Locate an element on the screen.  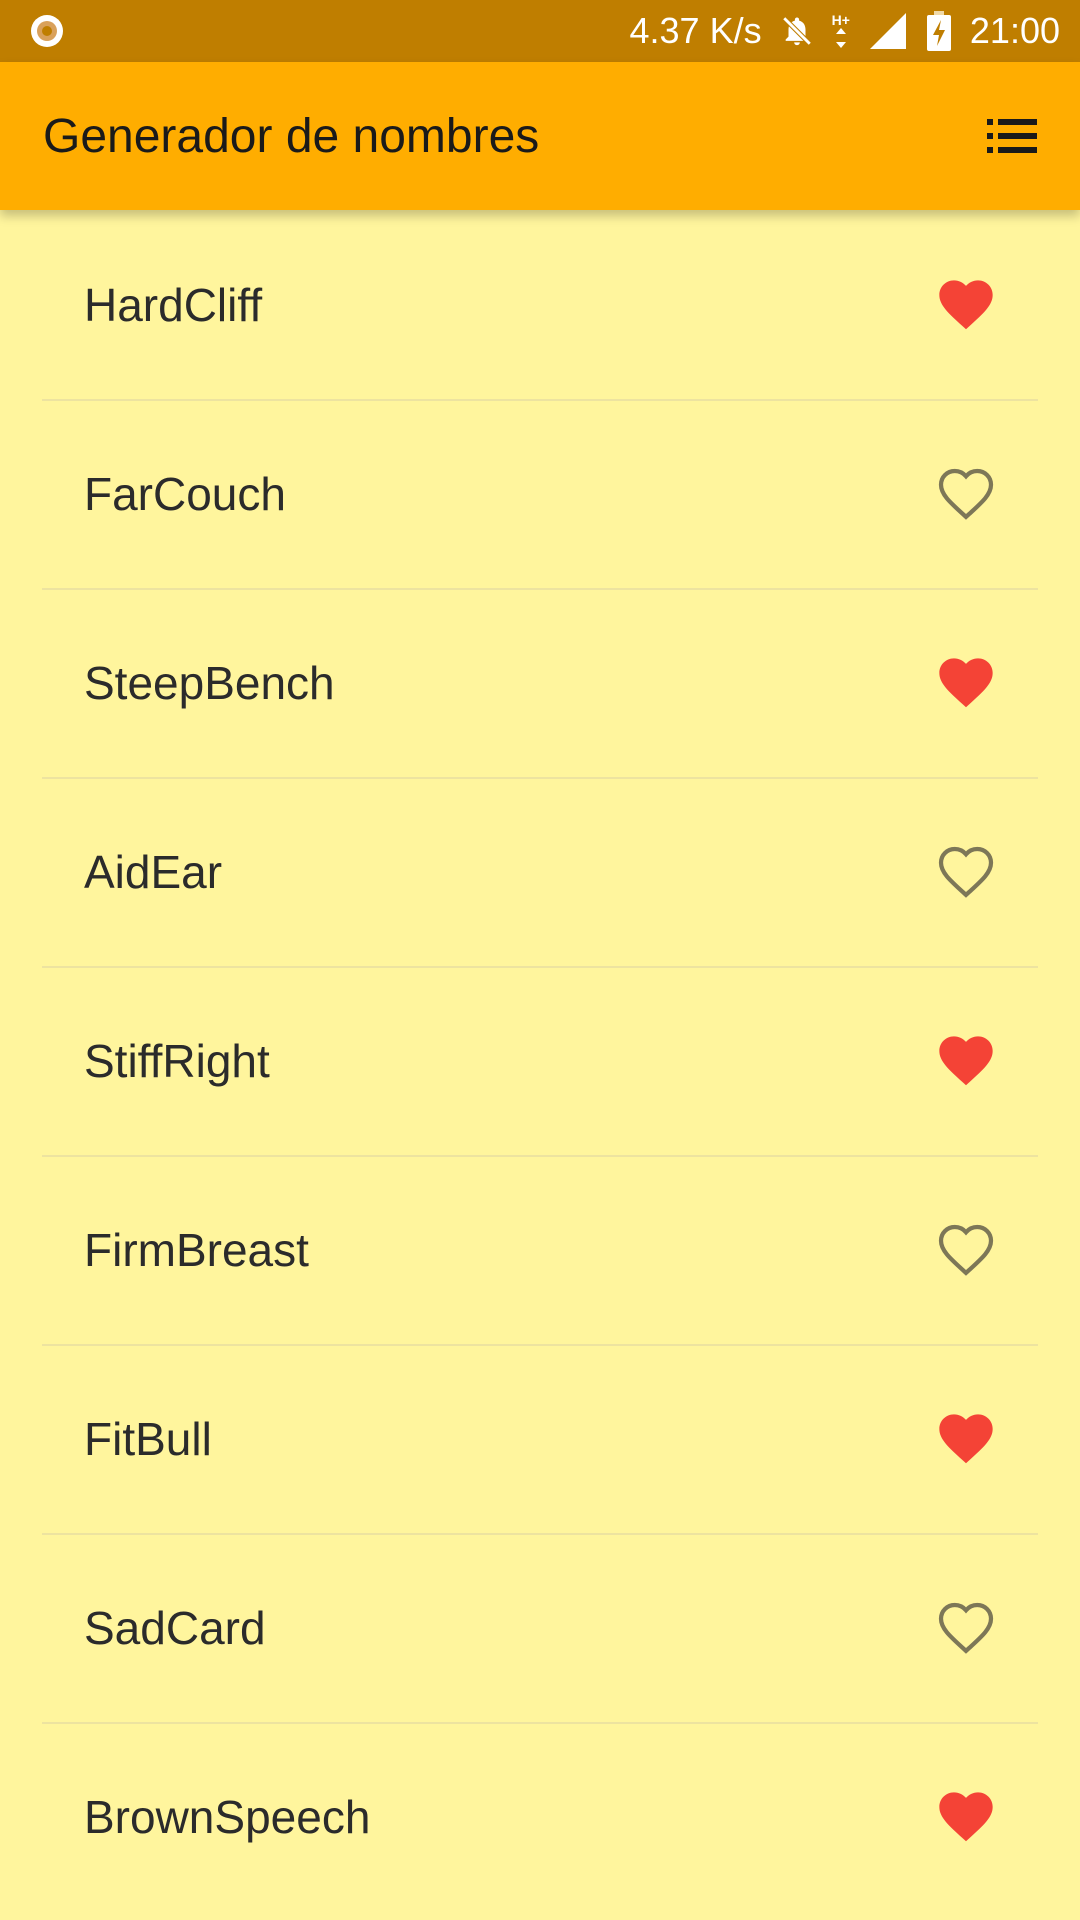
signal-icon is located at coordinates (888, 31).